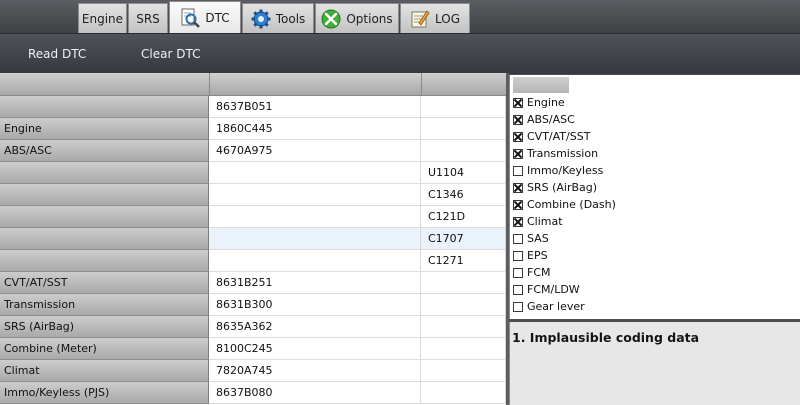 This screenshot has height=405, width=800. What do you see at coordinates (546, 102) in the screenshot?
I see `module-label: Engine` at bounding box center [546, 102].